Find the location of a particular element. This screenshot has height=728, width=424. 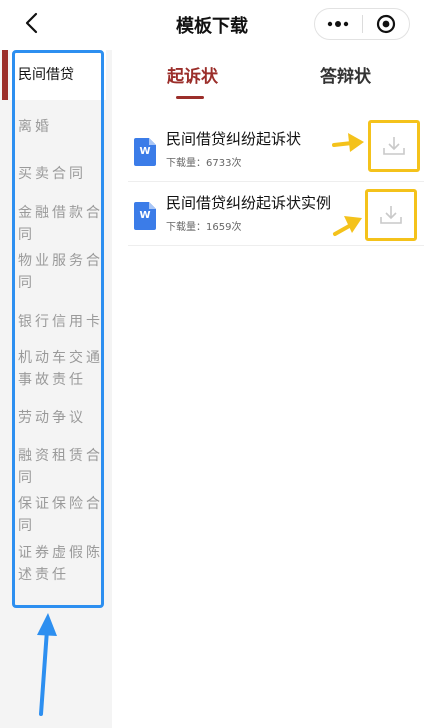

active-tab-underline is located at coordinates (190, 97).